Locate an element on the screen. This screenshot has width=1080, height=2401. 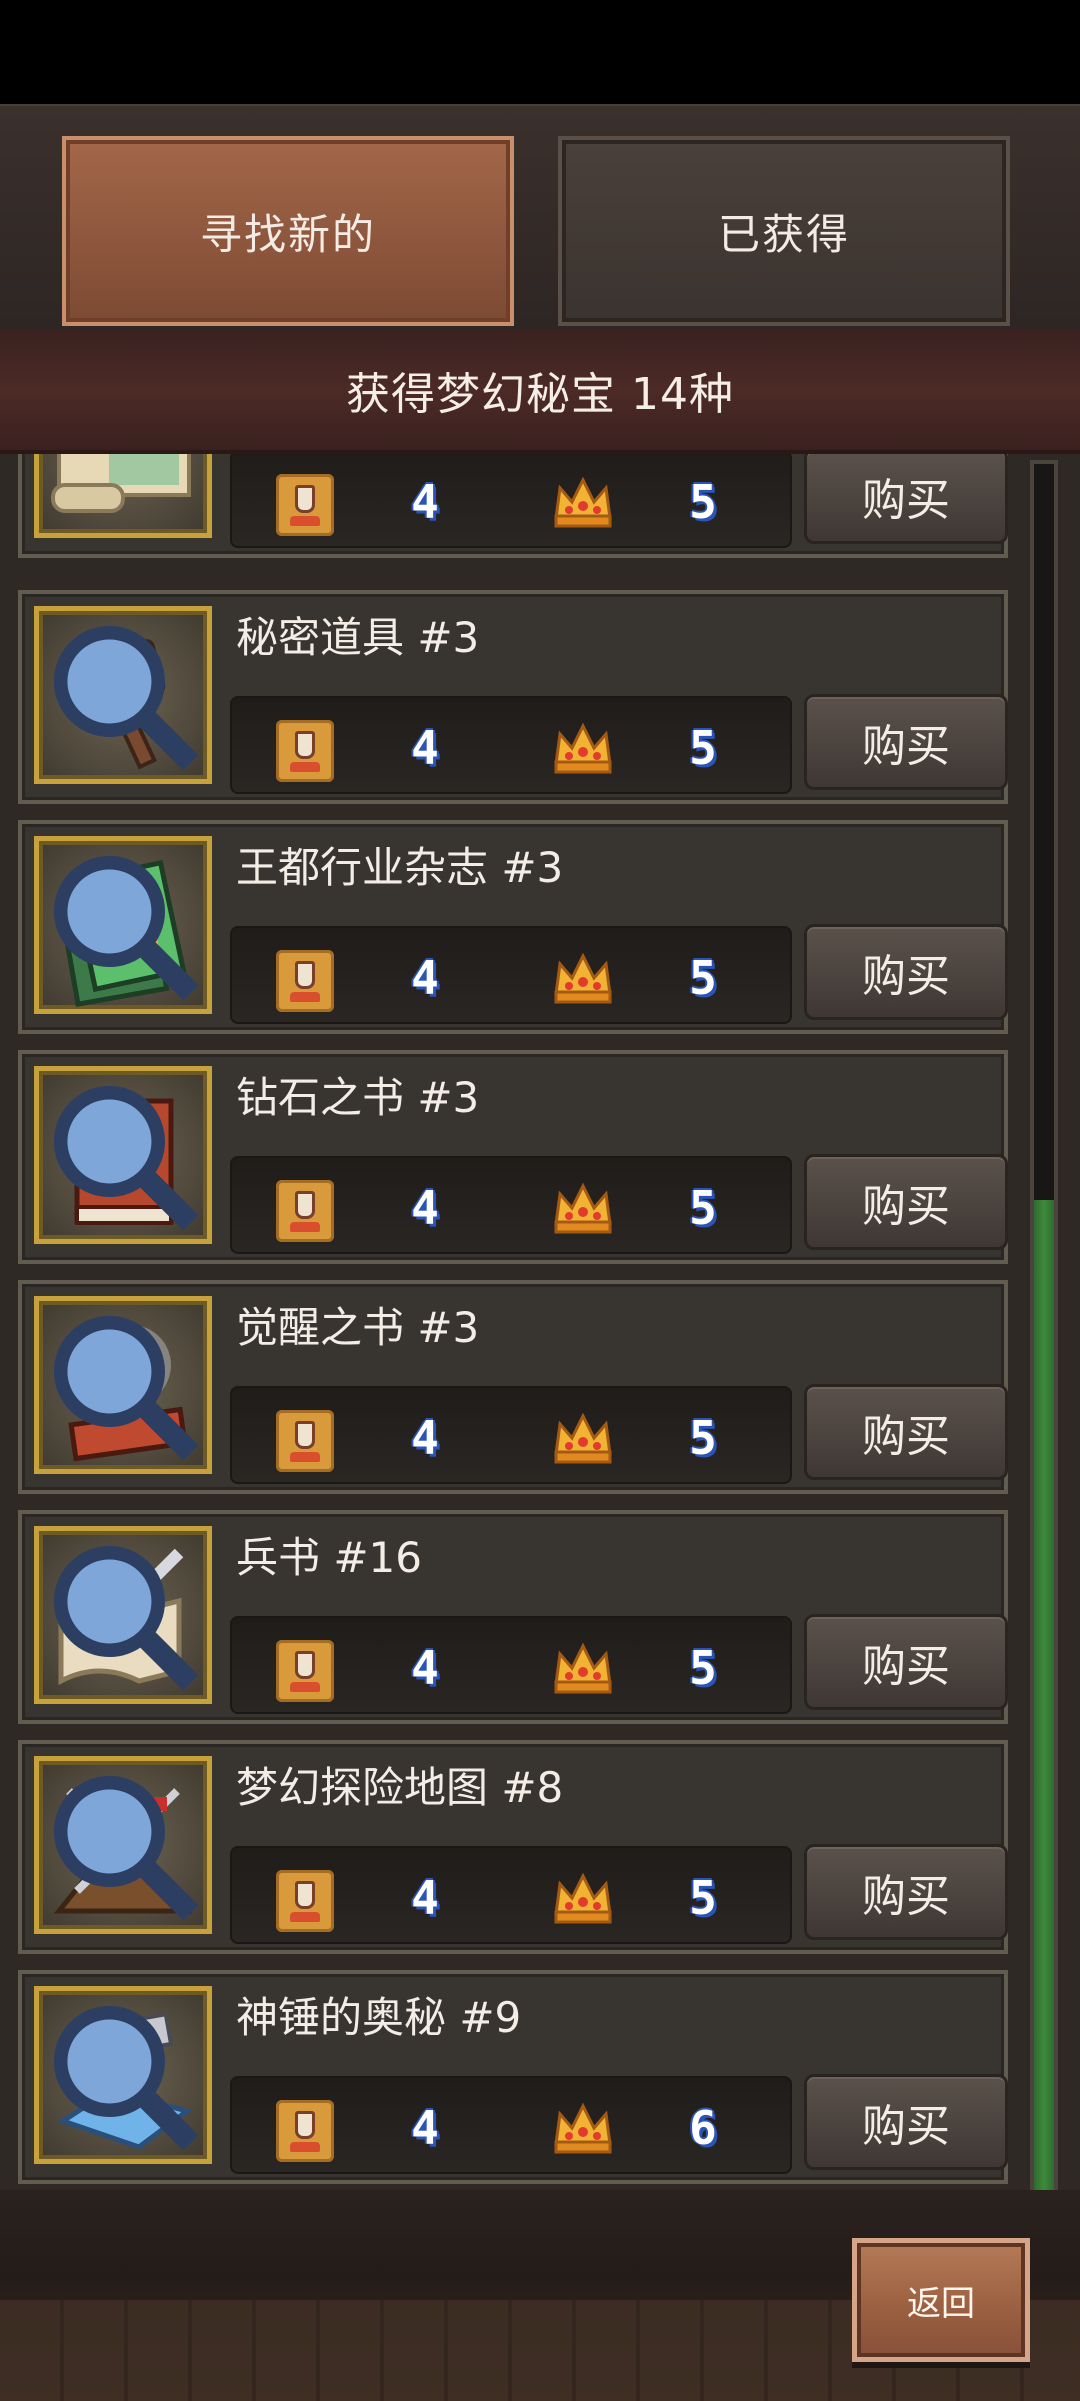
item-name: 觉醒之书 #3 is located at coordinates (358, 1327).